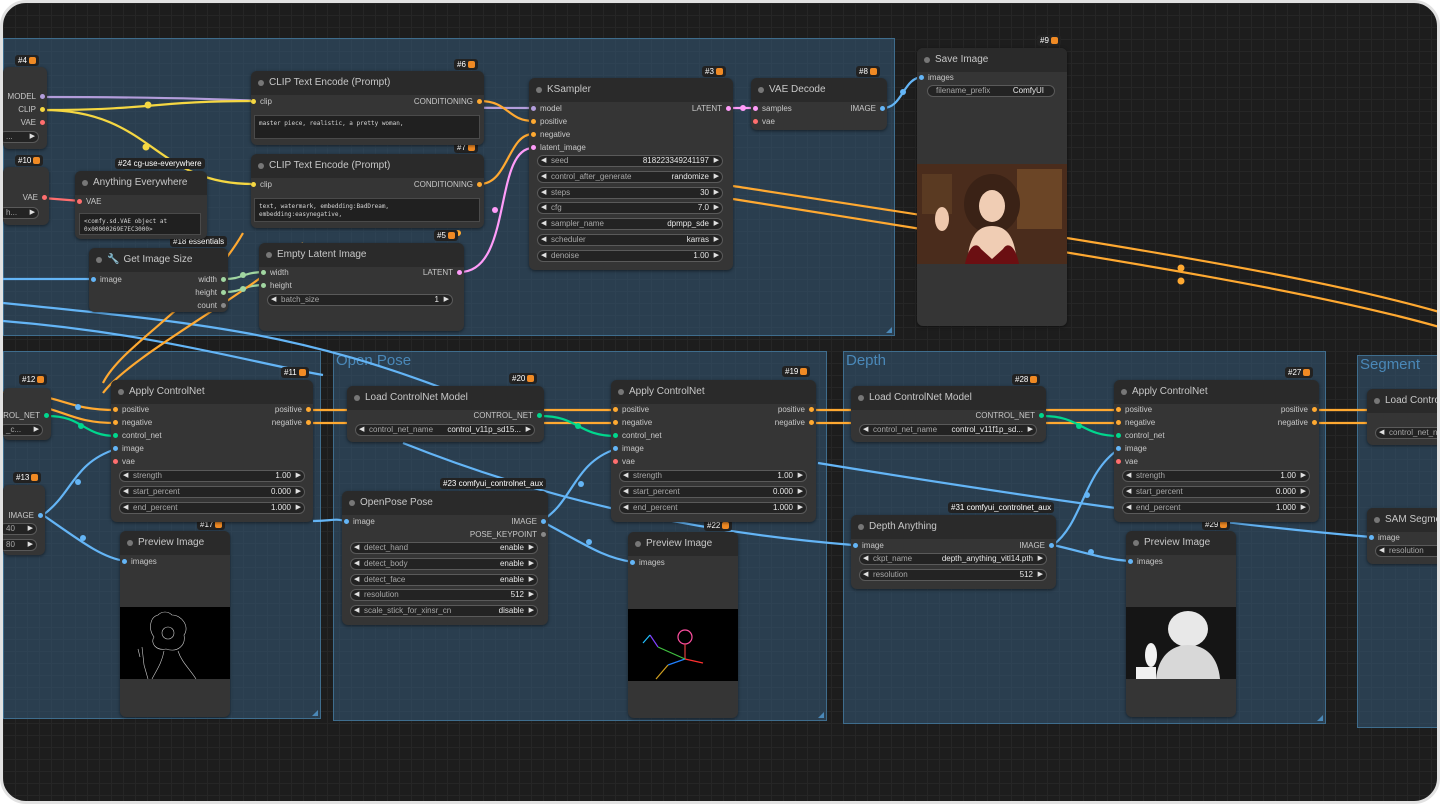 The height and width of the screenshot is (804, 1440). I want to click on node-title: Save Image, so click(992, 60).